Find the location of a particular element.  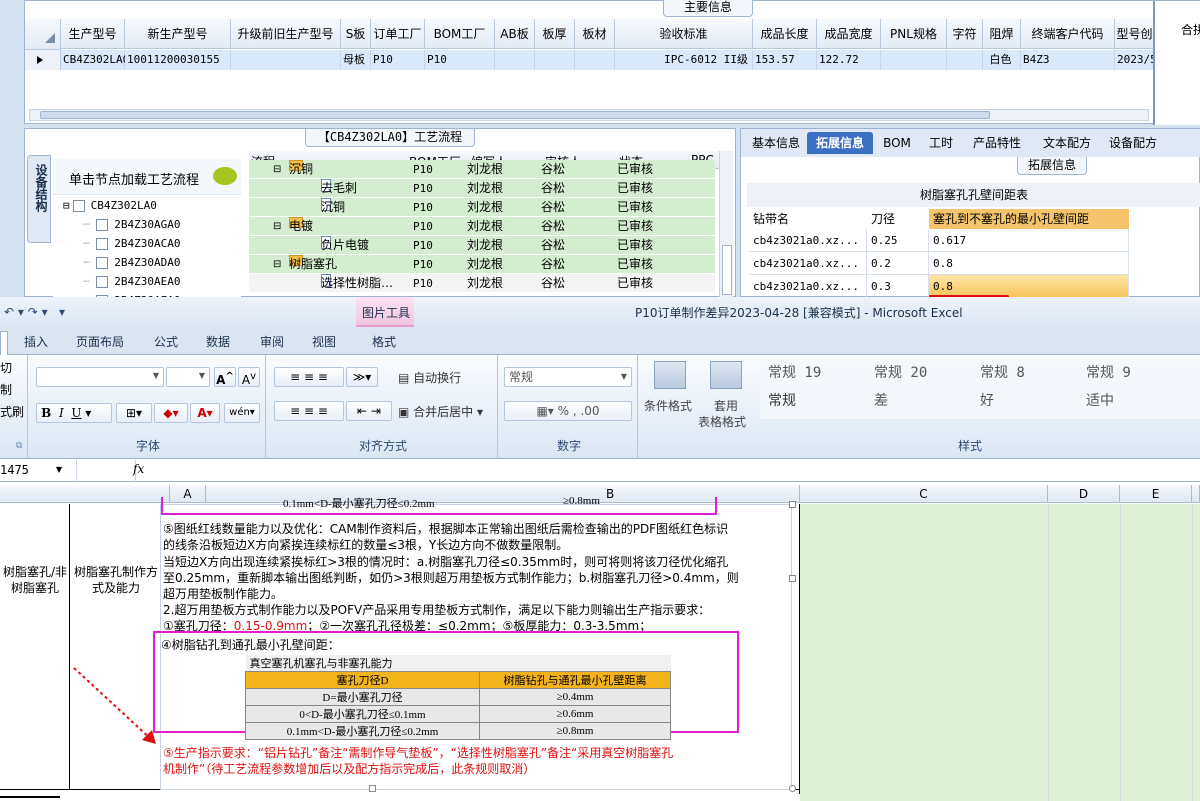

formula-input is located at coordinates (675, 471).